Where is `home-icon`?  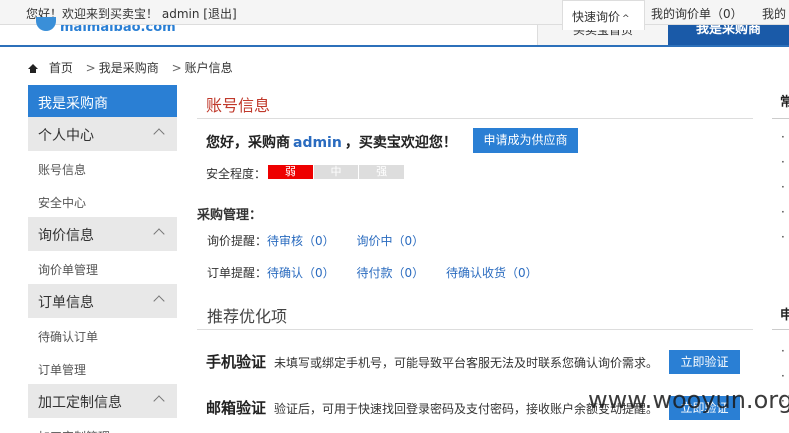 home-icon is located at coordinates (33, 68).